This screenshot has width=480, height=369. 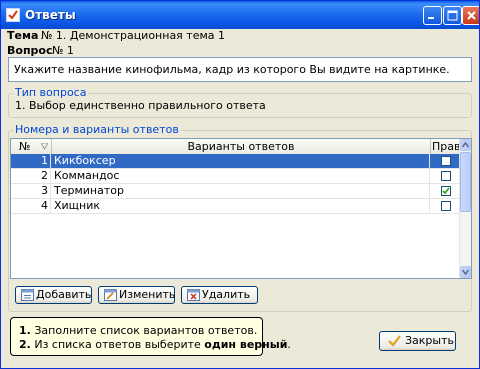 What do you see at coordinates (31, 176) in the screenshot?
I see `answer-number: 2` at bounding box center [31, 176].